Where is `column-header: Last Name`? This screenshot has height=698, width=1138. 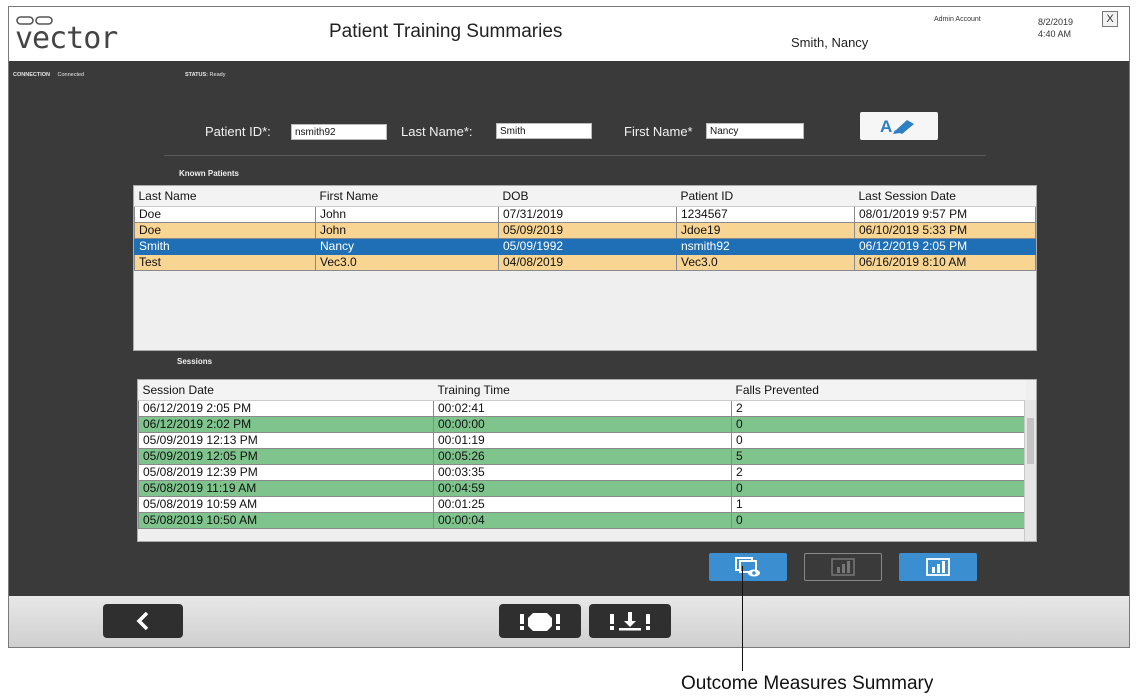 column-header: Last Name is located at coordinates (225, 196).